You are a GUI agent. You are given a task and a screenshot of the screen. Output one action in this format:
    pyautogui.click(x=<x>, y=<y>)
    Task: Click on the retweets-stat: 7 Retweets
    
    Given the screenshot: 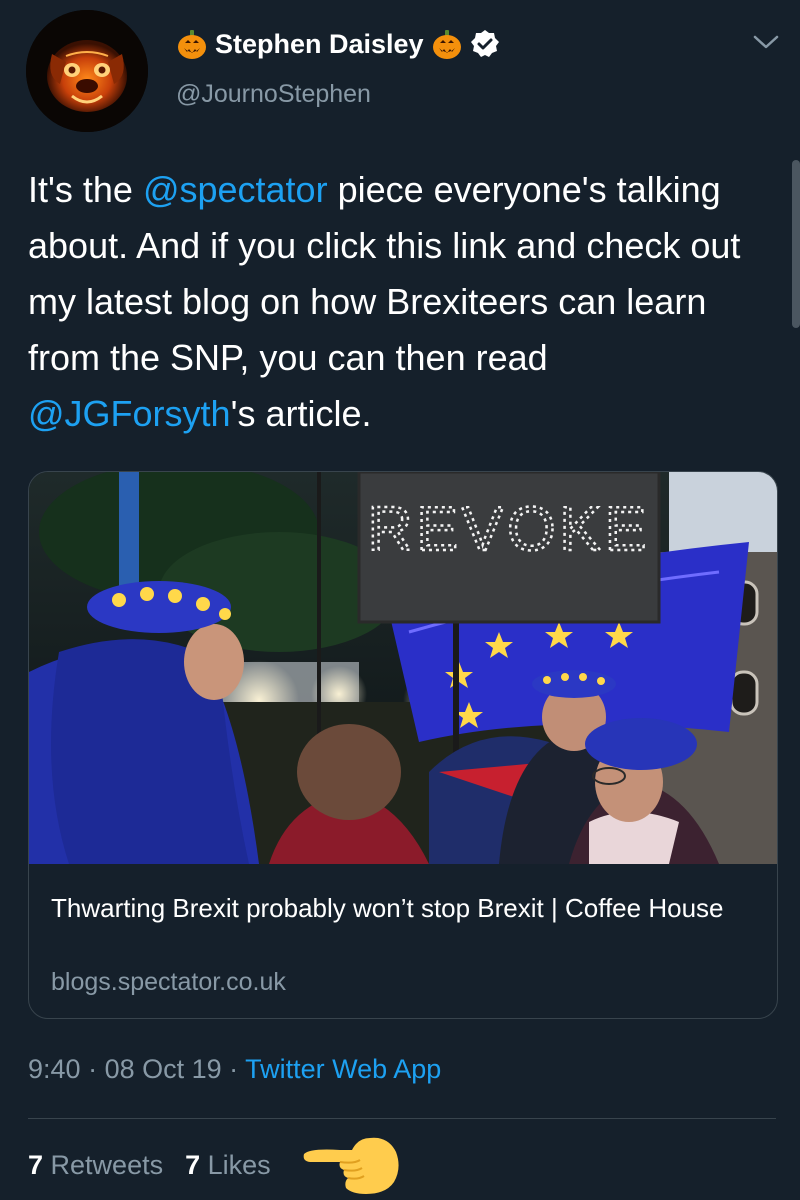 What is the action you would take?
    pyautogui.click(x=95, y=1165)
    